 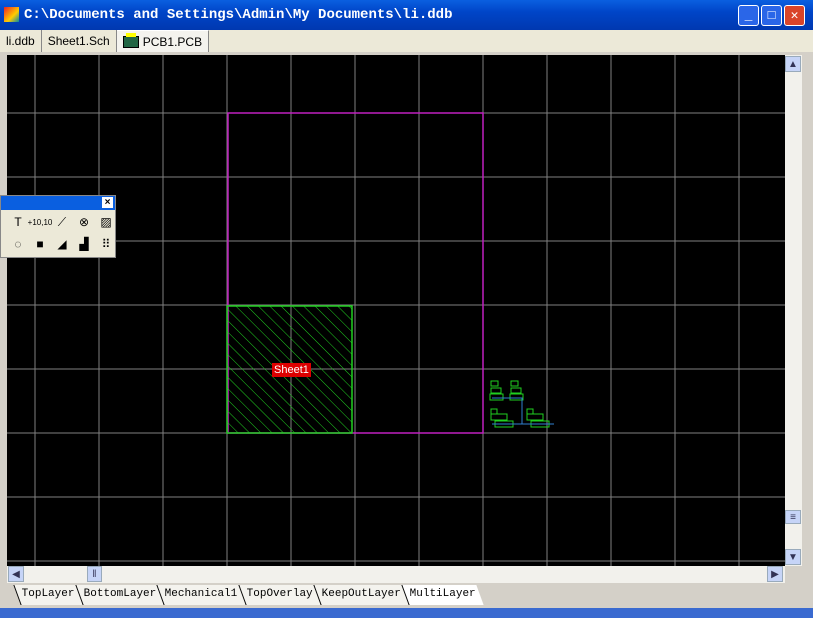 What do you see at coordinates (771, 15) in the screenshot?
I see `maximize-button: □` at bounding box center [771, 15].